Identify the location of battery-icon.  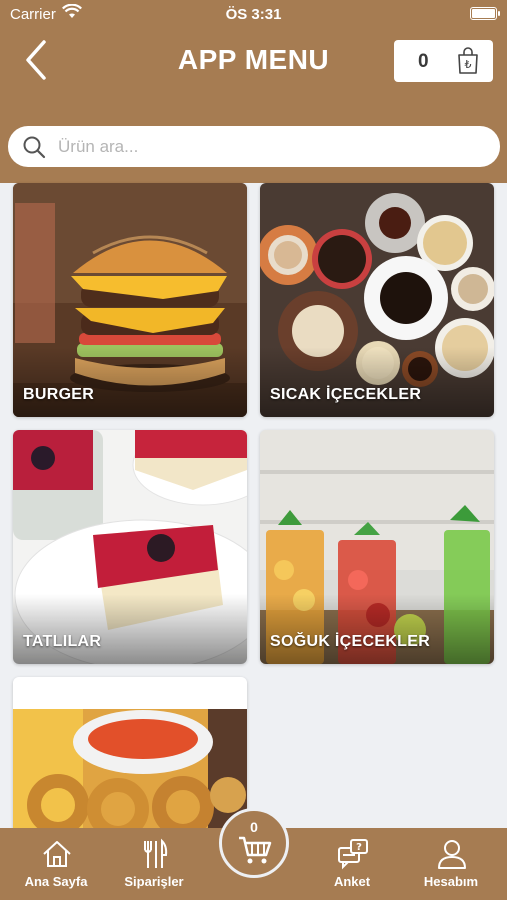
(485, 13).